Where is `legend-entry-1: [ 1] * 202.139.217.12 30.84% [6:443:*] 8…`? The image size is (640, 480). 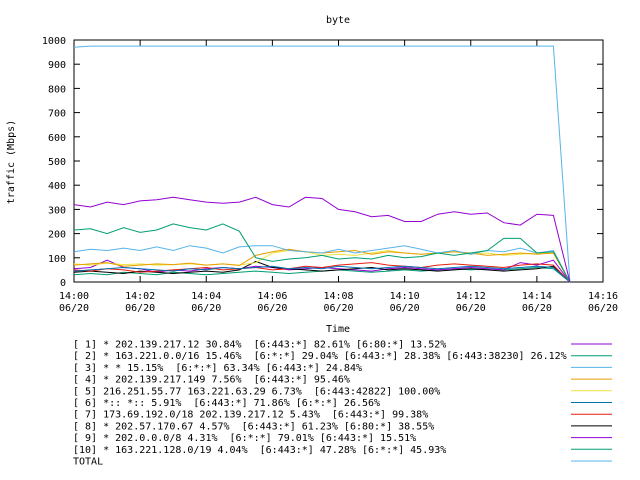
legend-entry-1: [ 1] * 202.139.217.12 30.84% [6:443:*] 8… is located at coordinates (259, 345).